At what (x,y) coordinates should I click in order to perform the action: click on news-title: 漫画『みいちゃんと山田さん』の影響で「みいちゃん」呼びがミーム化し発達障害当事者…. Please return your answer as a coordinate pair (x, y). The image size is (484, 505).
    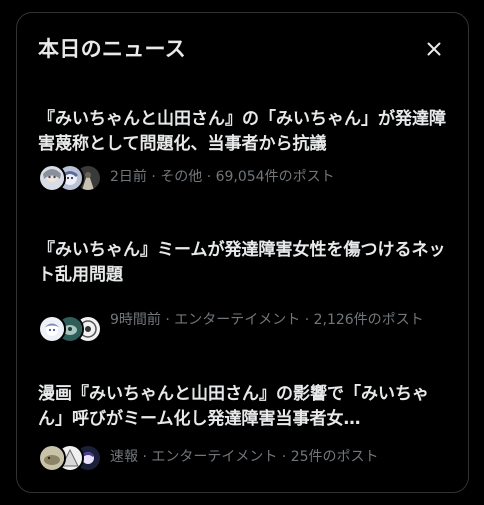
    Looking at the image, I should click on (233, 406).